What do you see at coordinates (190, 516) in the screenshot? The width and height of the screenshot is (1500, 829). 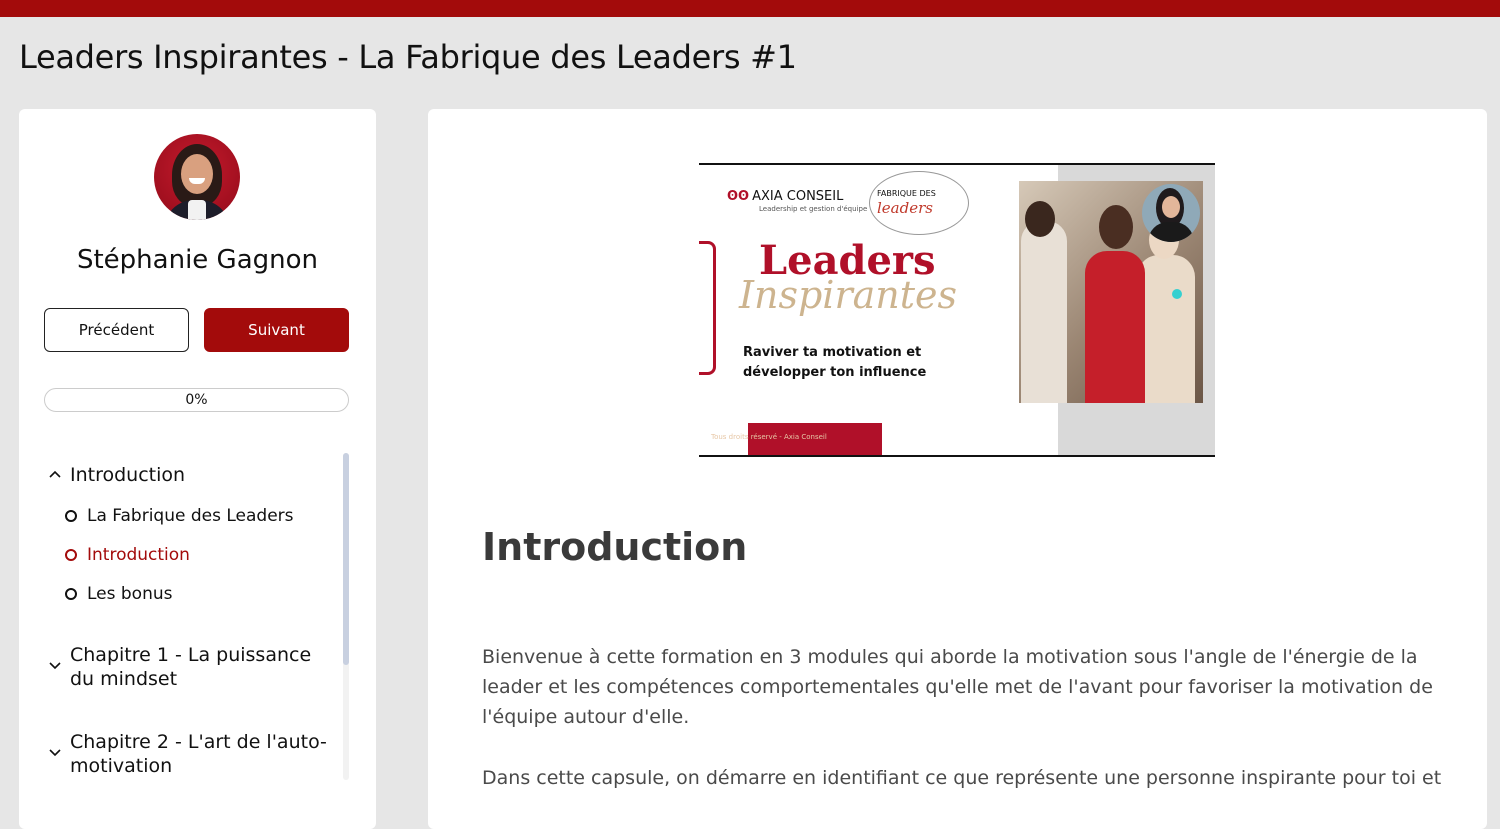 I see `lesson-label: La Fabrique des Leaders` at bounding box center [190, 516].